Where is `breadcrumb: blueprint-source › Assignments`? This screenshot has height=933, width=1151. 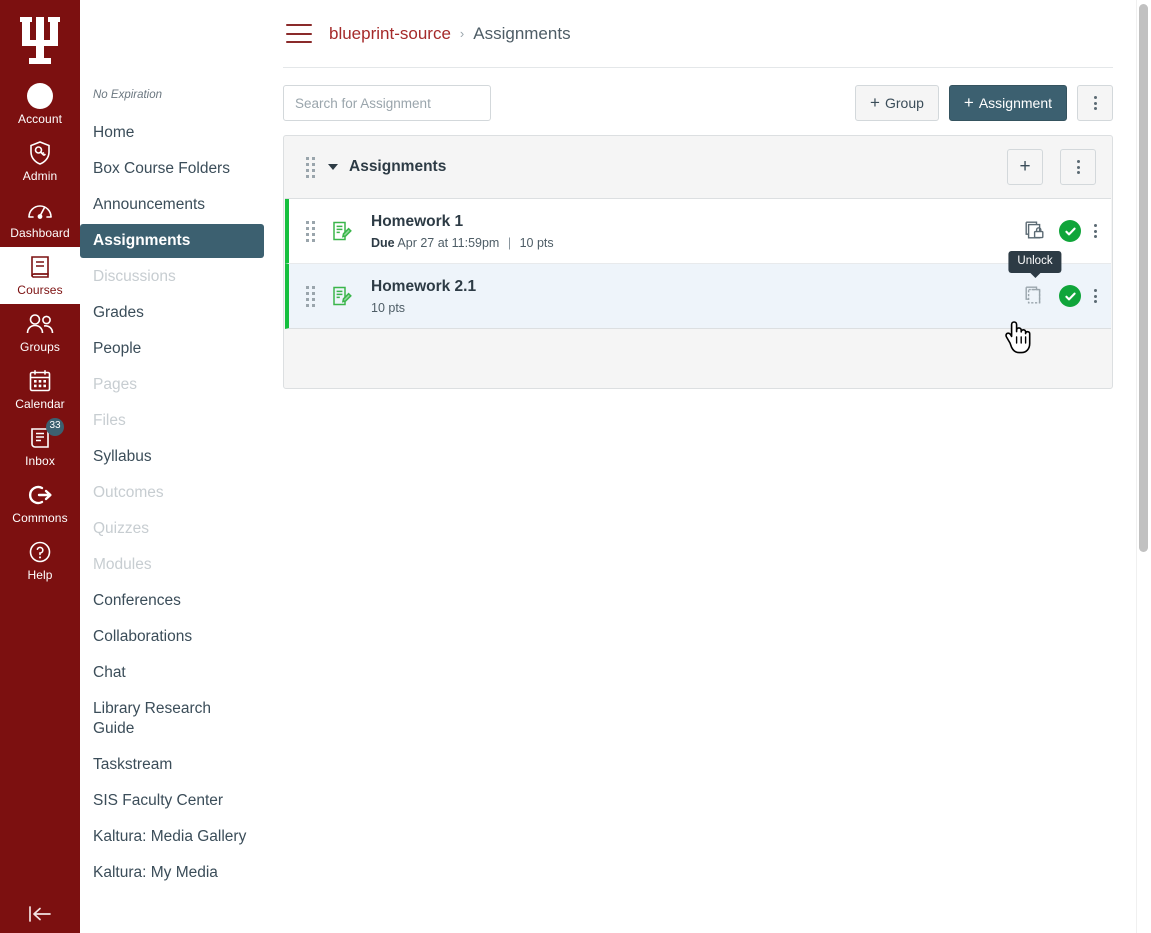
breadcrumb: blueprint-source › Assignments is located at coordinates (450, 34).